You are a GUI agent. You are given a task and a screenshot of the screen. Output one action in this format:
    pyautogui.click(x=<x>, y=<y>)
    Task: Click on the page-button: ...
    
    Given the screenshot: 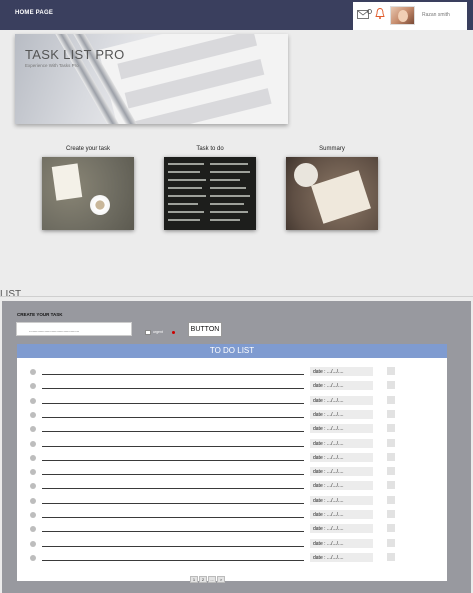 What is the action you would take?
    pyautogui.click(x=212, y=579)
    